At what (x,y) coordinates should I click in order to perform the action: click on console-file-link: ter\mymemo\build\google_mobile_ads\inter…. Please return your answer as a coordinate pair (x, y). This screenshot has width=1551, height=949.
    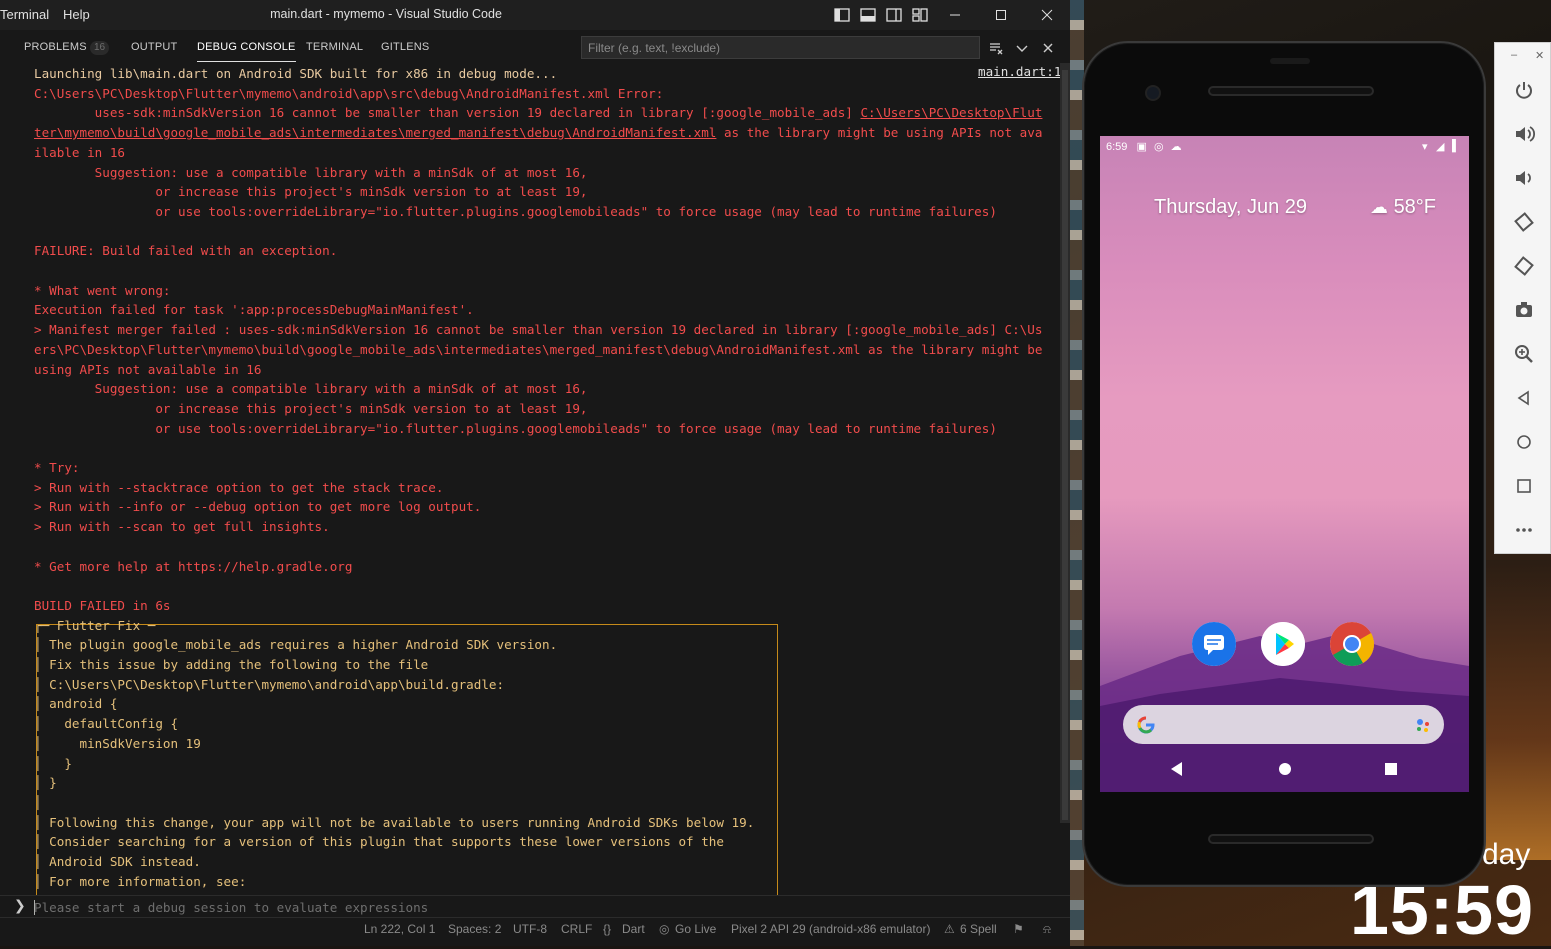
    Looking at the image, I should click on (375, 132).